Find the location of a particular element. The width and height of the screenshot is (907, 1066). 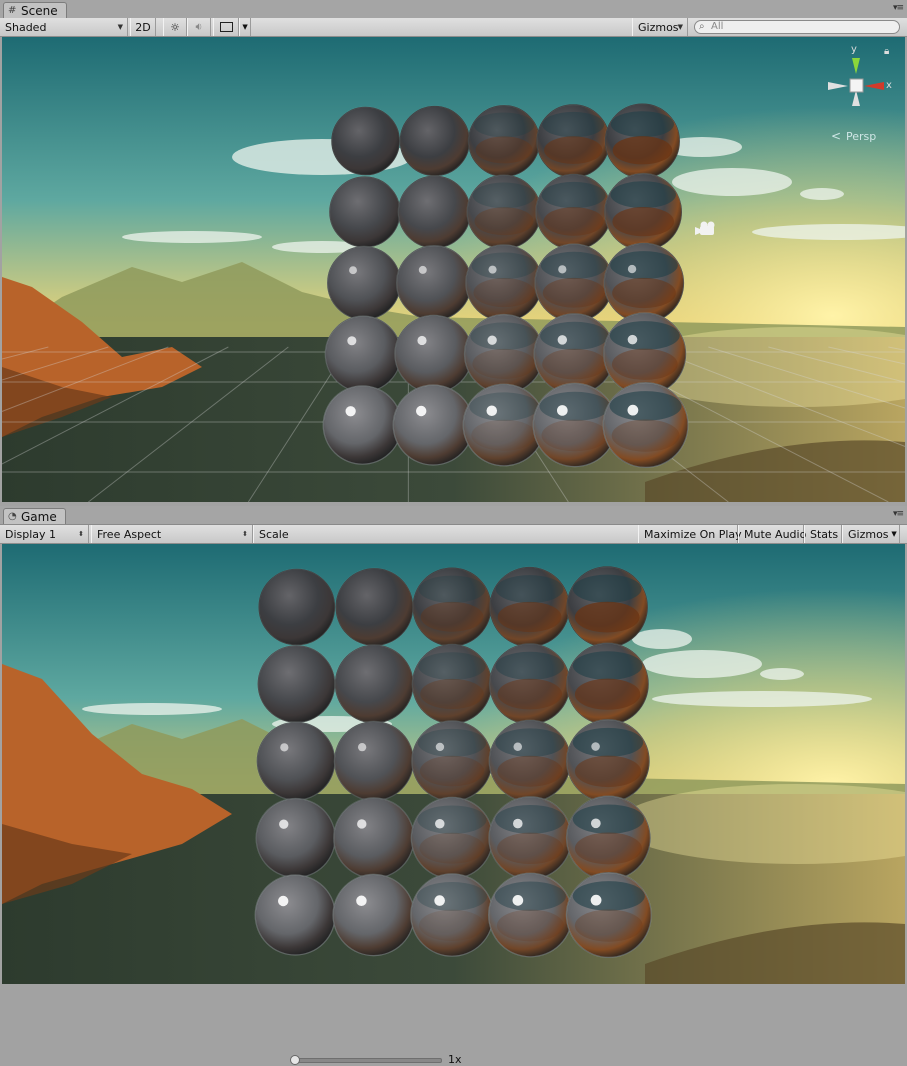

scene-tab: # Scene is located at coordinates (35, 10).